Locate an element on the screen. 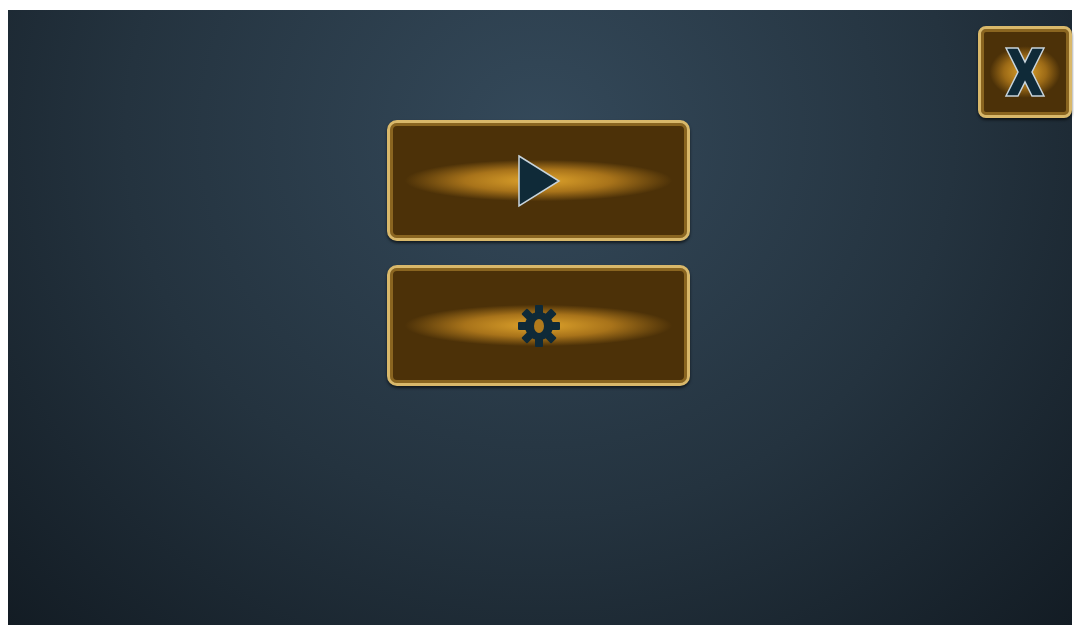 The height and width of the screenshot is (628, 1074). play-icon is located at coordinates (538, 180).